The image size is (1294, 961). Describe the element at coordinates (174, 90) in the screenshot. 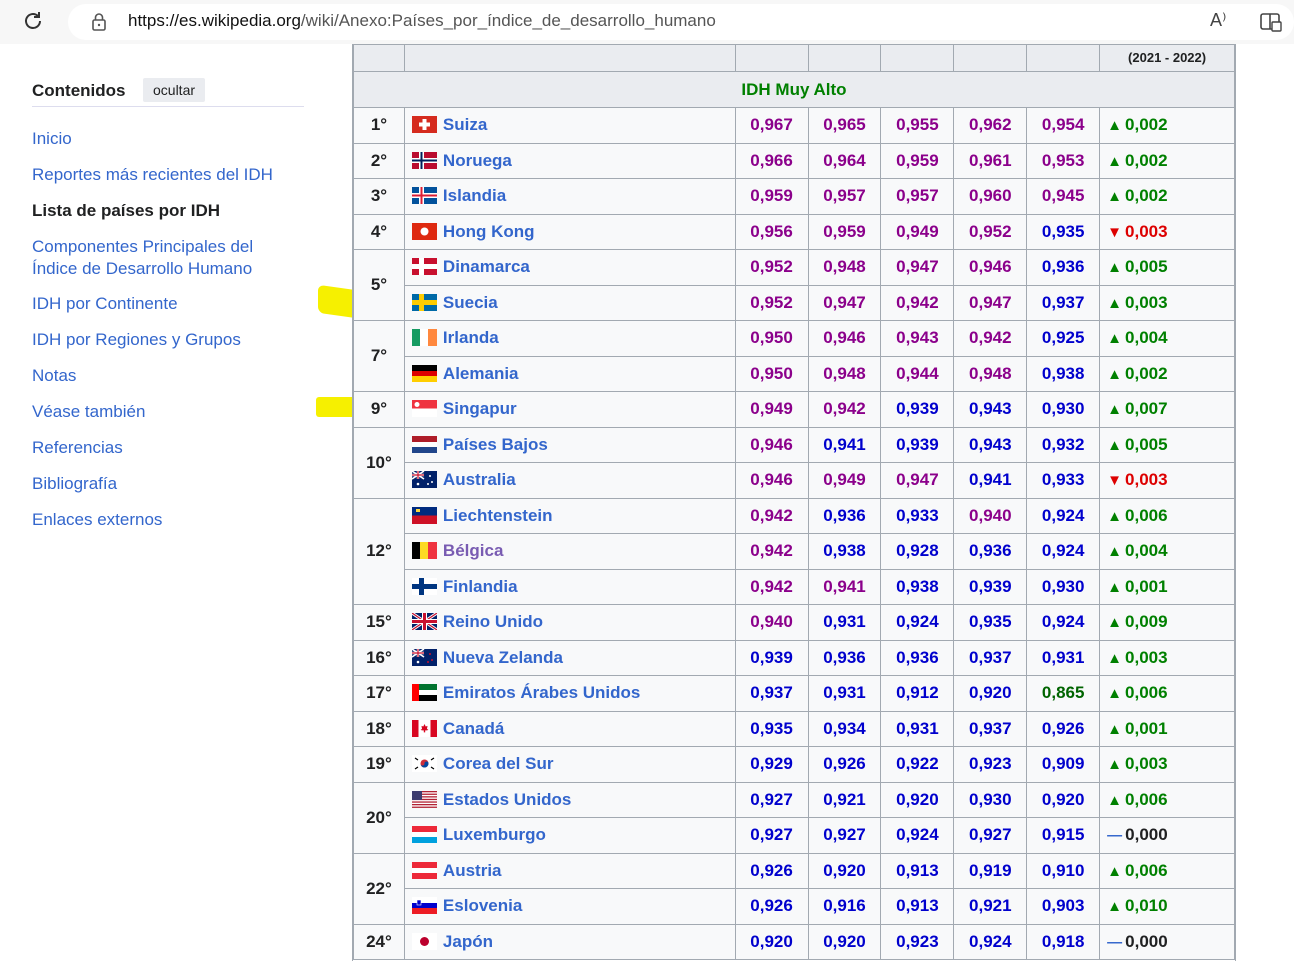

I see `toc-hide-button: ocultar` at that location.